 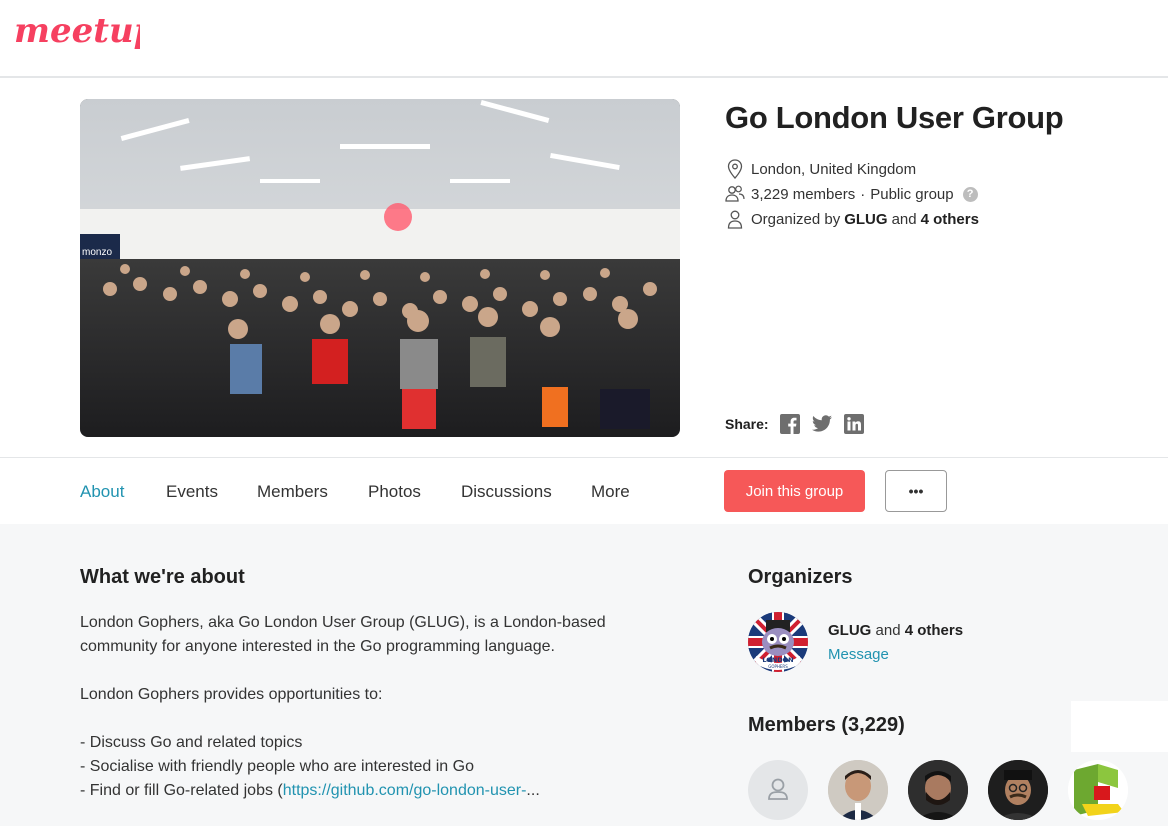 I want to click on linkedin-icon, so click(x=854, y=424).